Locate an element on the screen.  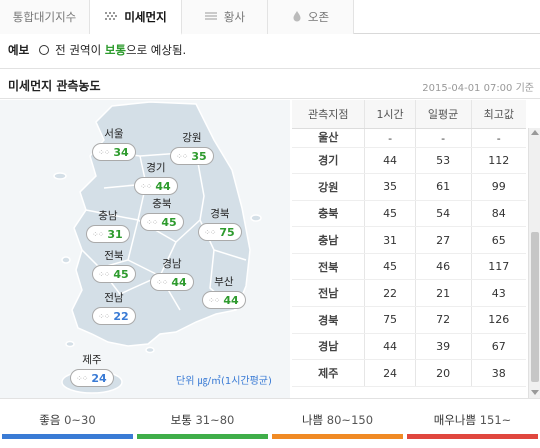
city-name: 전남 is located at coordinates (114, 298).